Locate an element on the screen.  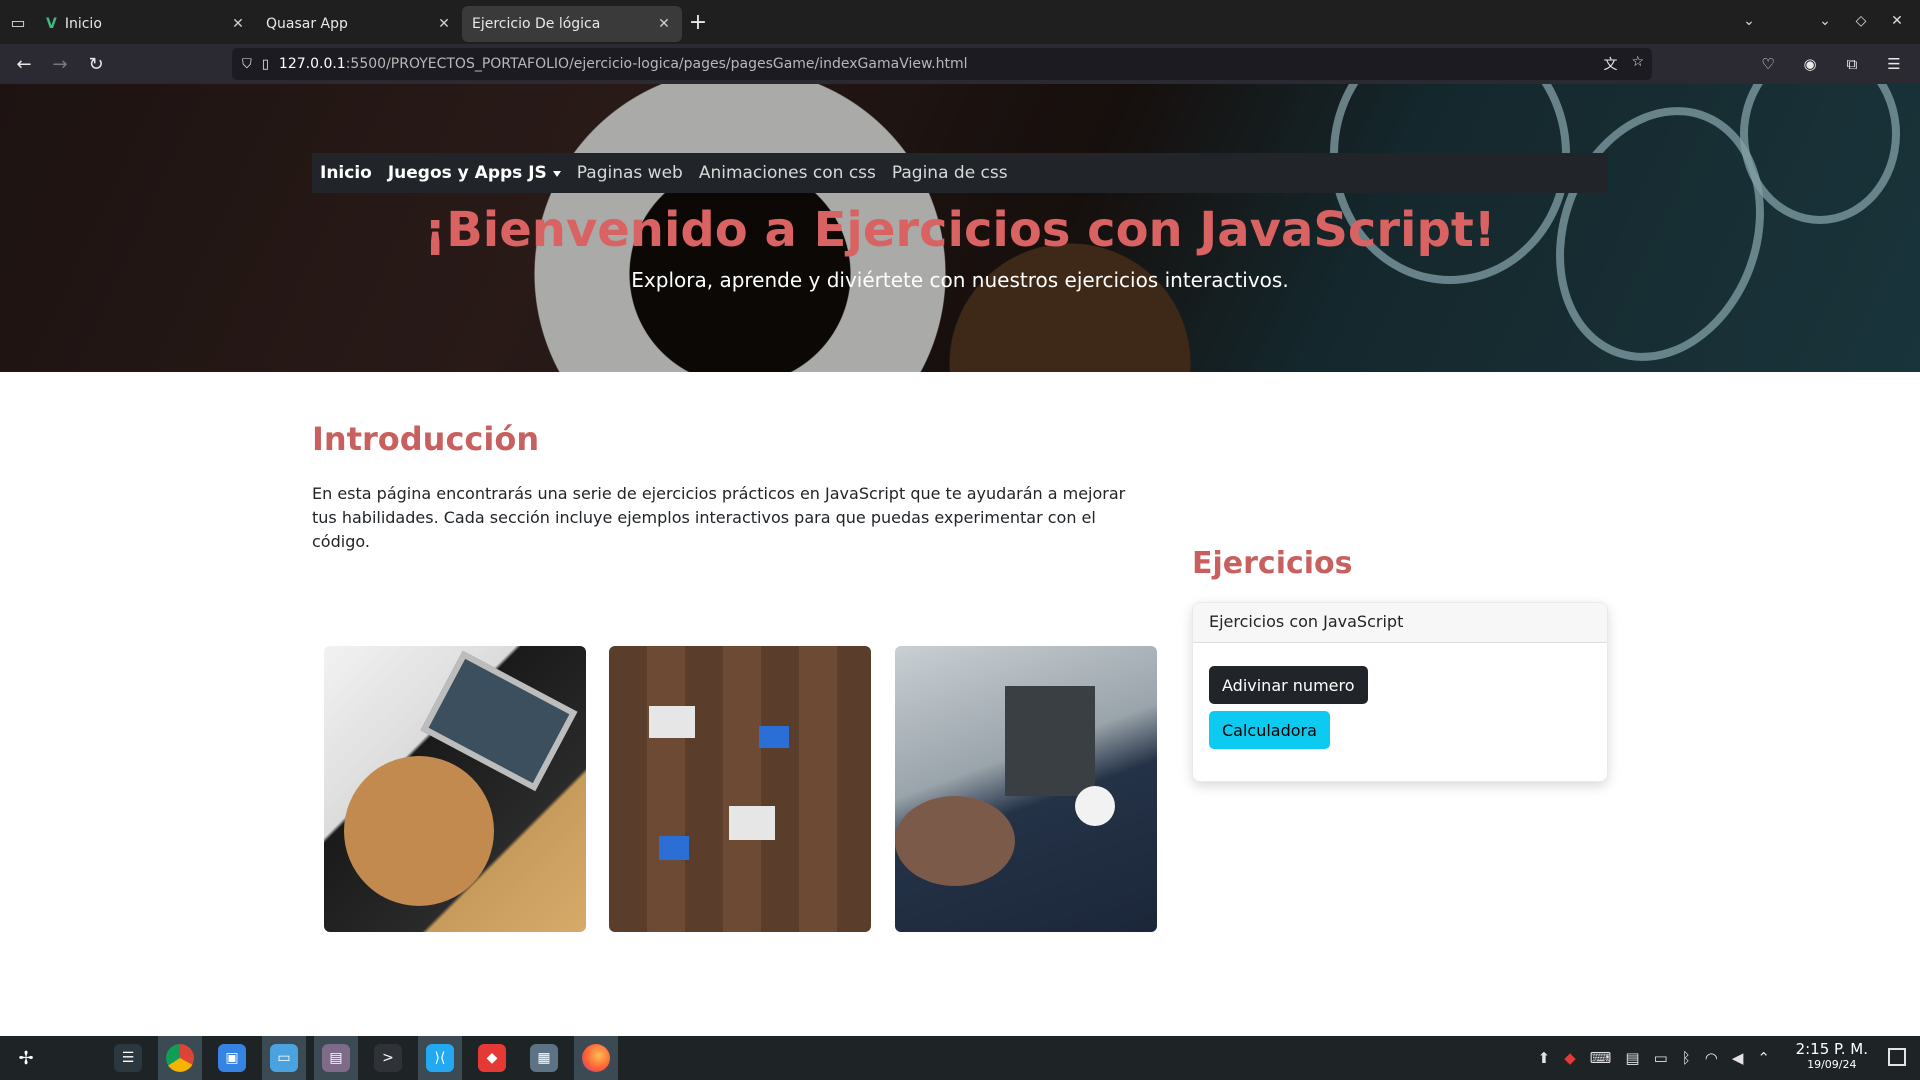
vscode-app-icon: ⟩⟨ is located at coordinates (440, 1058).